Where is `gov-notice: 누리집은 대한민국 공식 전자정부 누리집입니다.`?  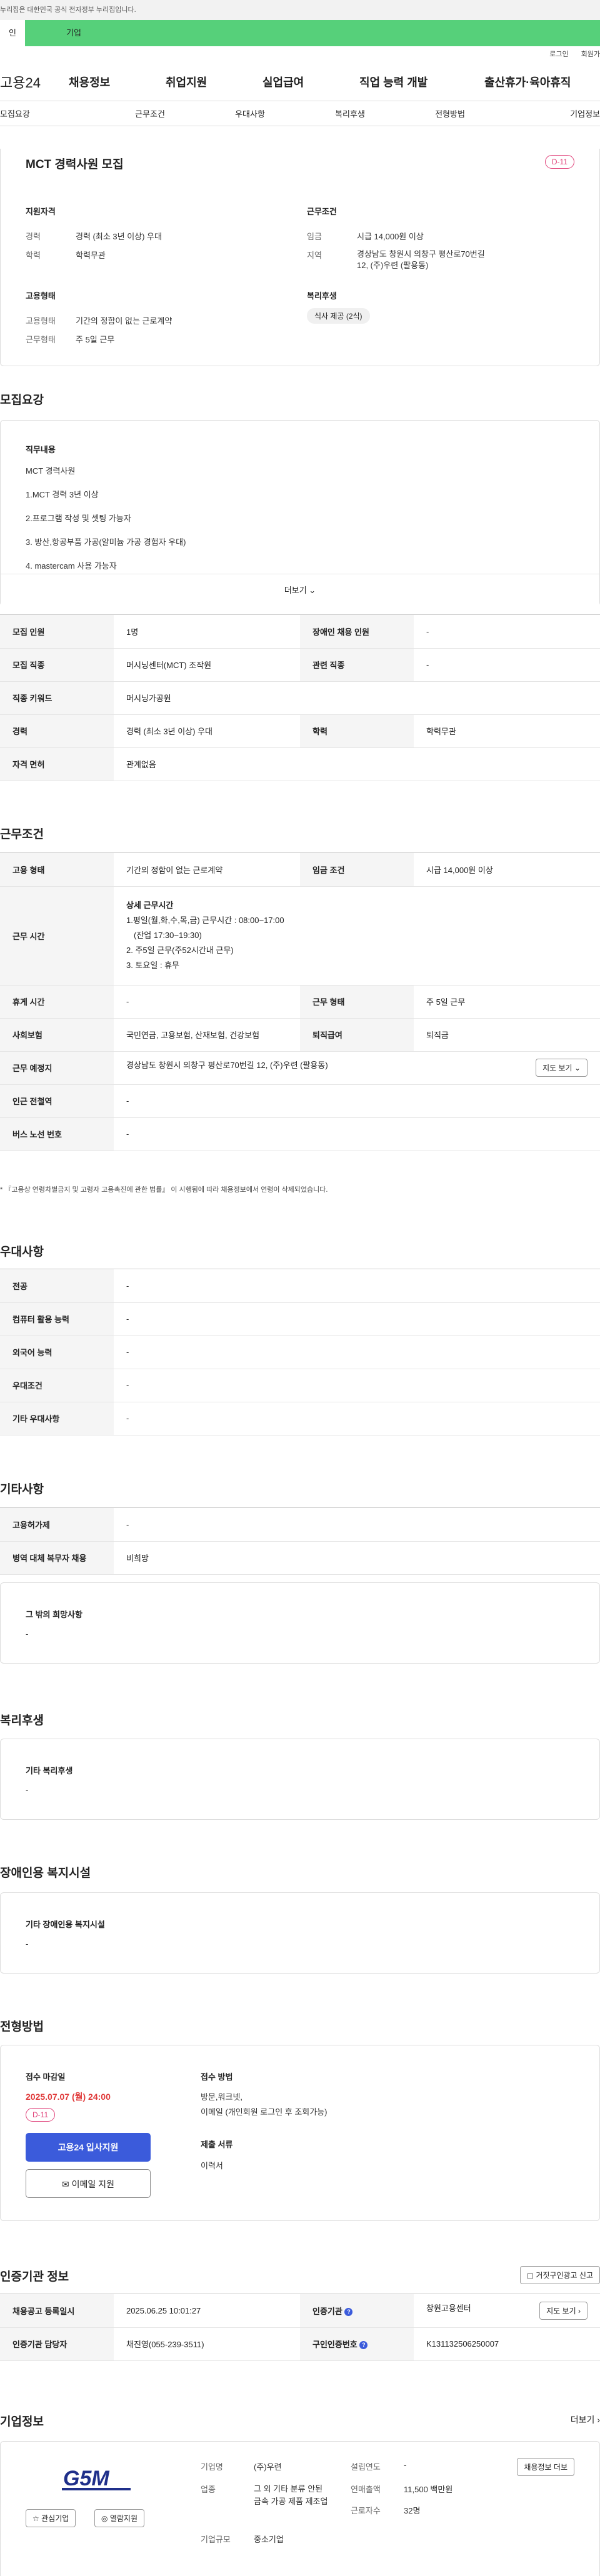
gov-notice: 누리집은 대한민국 공식 전자정부 누리집입니다. is located at coordinates (300, 10).